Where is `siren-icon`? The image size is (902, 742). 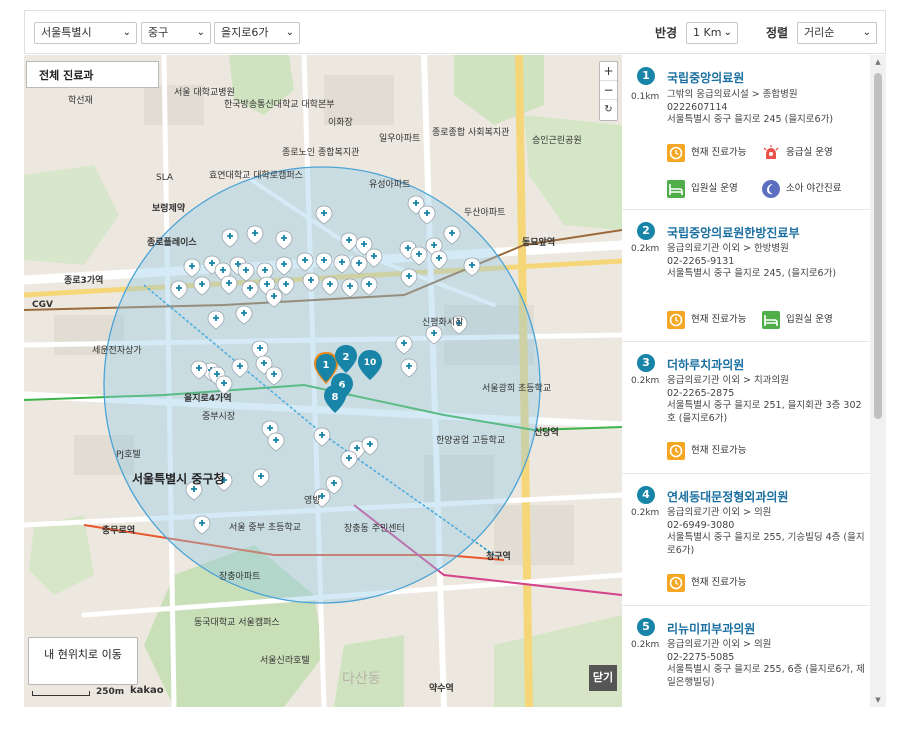 siren-icon is located at coordinates (771, 153).